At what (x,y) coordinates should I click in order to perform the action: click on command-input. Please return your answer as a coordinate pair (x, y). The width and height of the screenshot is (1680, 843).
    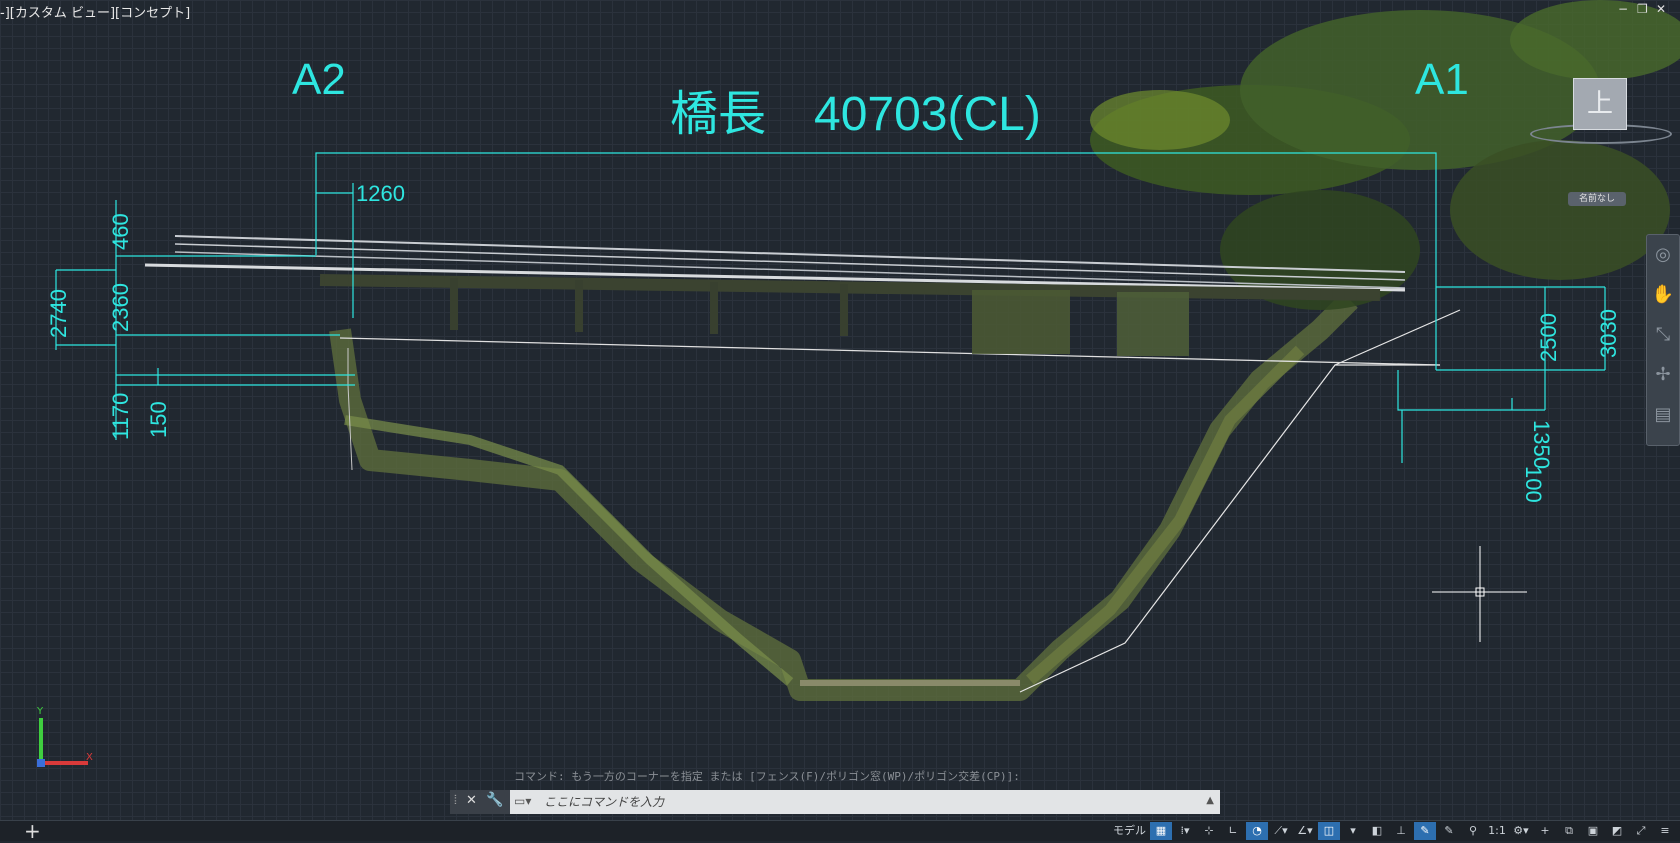
    Looking at the image, I should click on (864, 802).